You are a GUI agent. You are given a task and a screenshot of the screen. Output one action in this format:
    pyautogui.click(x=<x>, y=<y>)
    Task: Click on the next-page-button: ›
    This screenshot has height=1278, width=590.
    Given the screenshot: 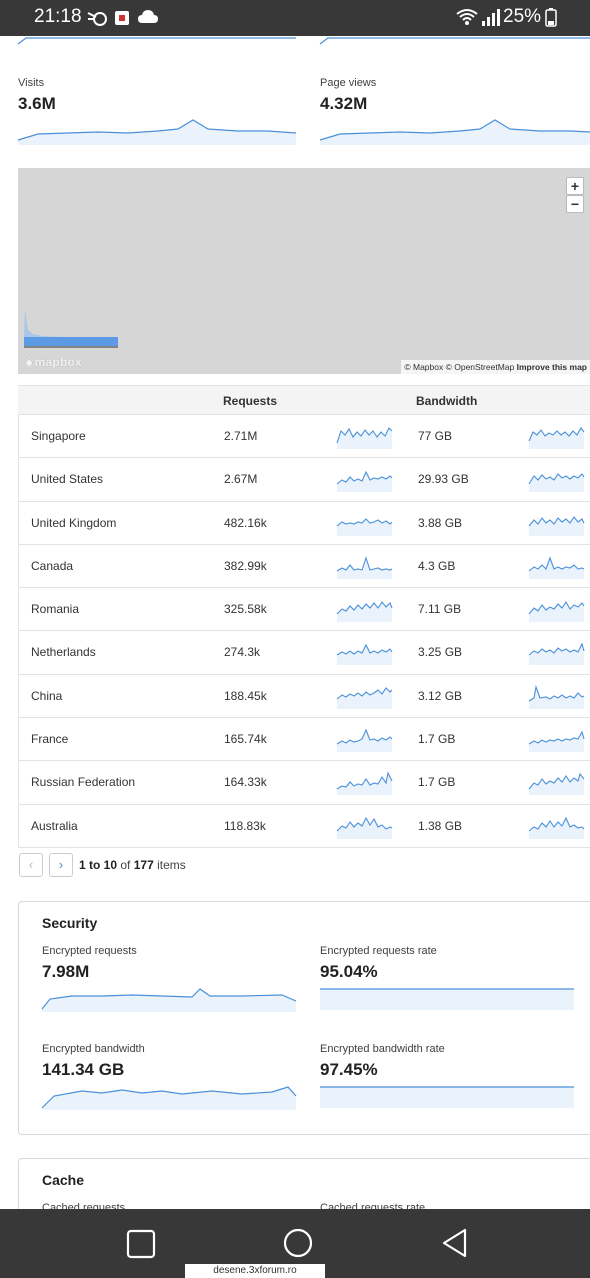 What is the action you would take?
    pyautogui.click(x=61, y=865)
    